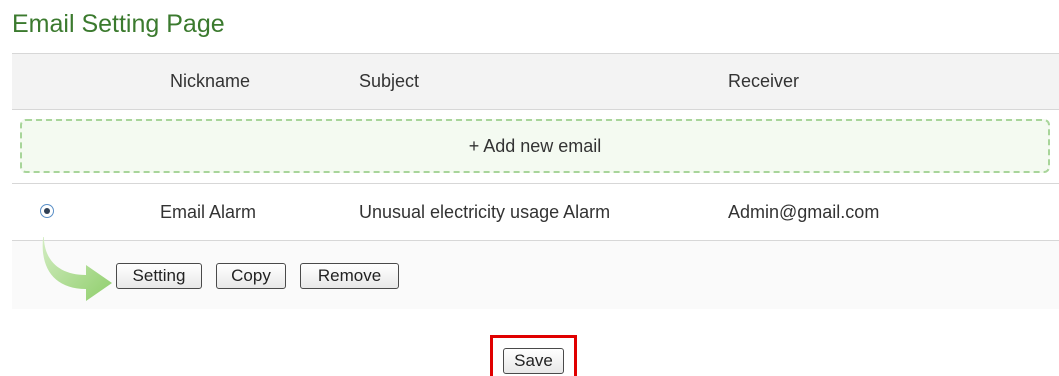 Image resolution: width=1059 pixels, height=376 pixels. I want to click on header-subject: Subject, so click(389, 81).